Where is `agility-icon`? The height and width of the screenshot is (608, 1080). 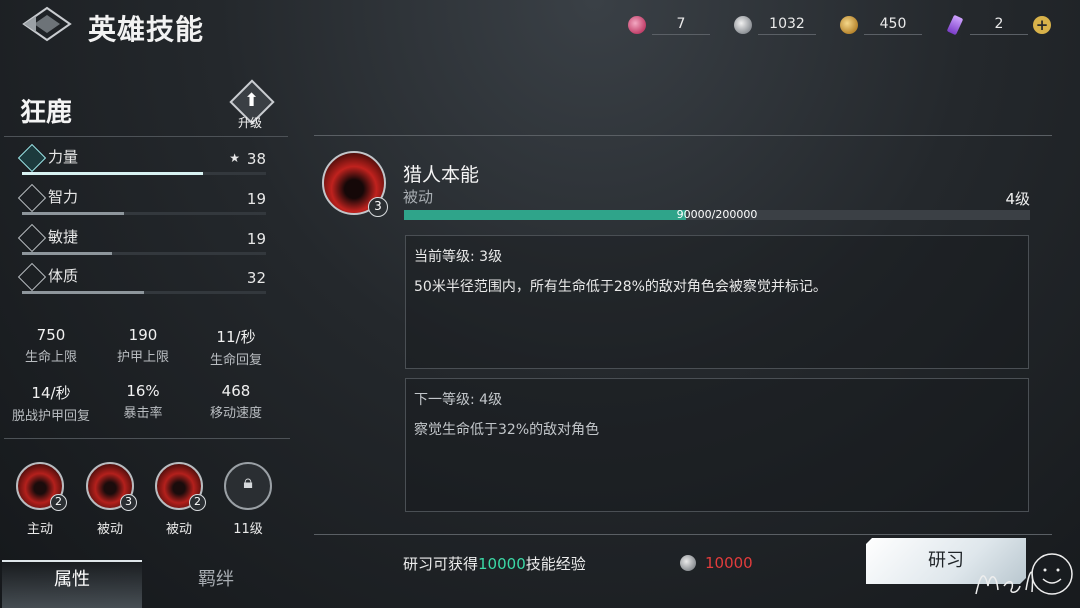 agility-icon is located at coordinates (32, 238).